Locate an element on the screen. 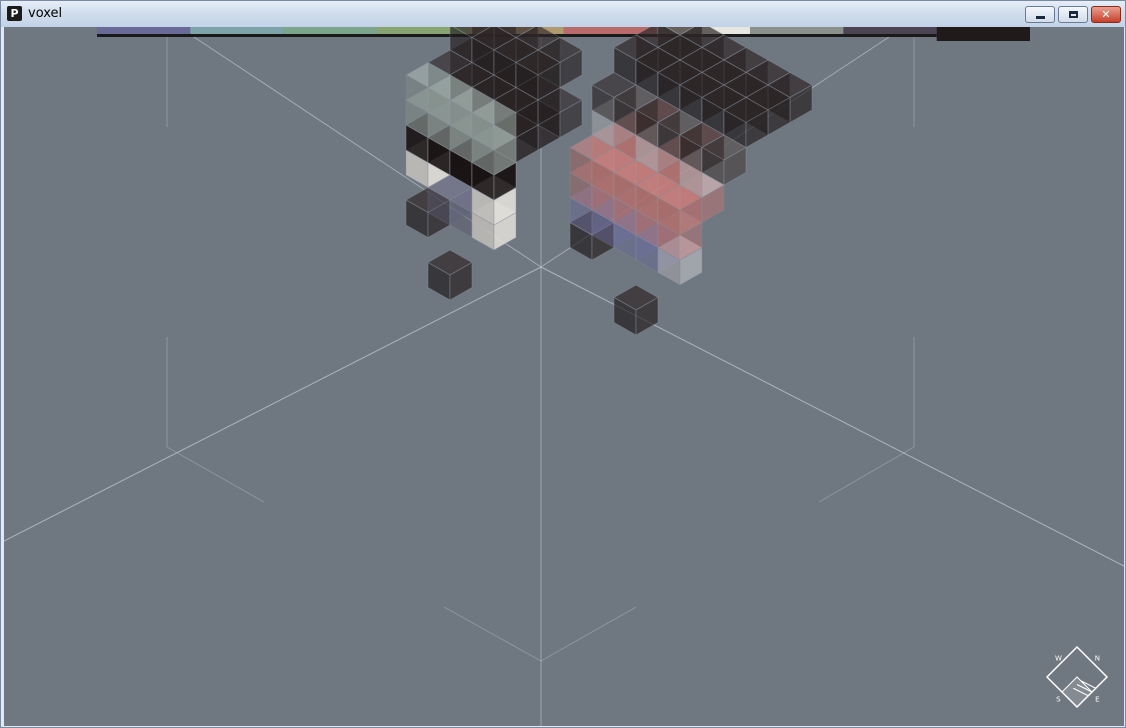 The width and height of the screenshot is (1126, 728). compass-label-w: W is located at coordinates (1058, 659).